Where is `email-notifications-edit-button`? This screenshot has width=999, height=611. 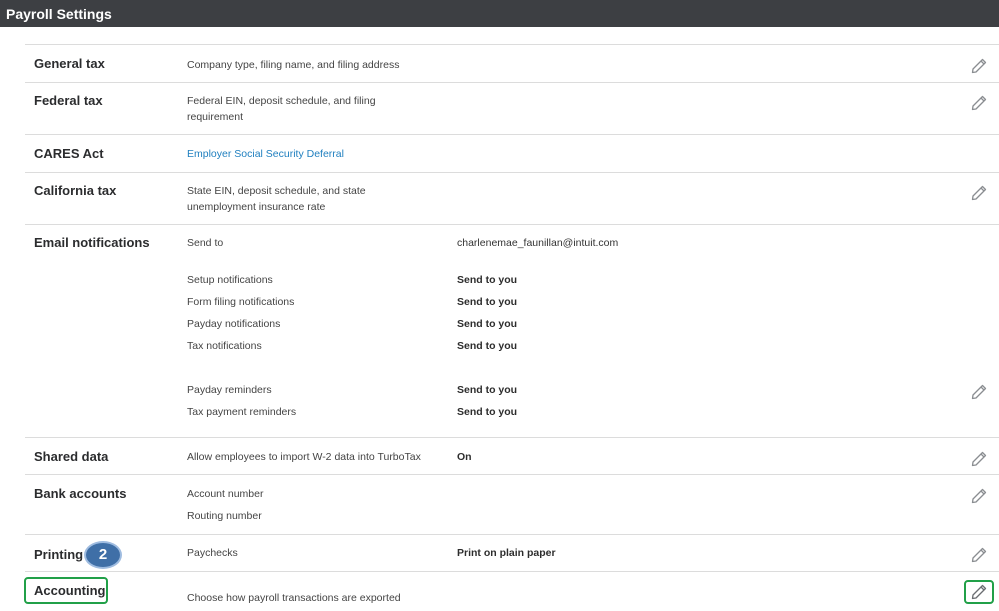
email-notifications-edit-button is located at coordinates (979, 392).